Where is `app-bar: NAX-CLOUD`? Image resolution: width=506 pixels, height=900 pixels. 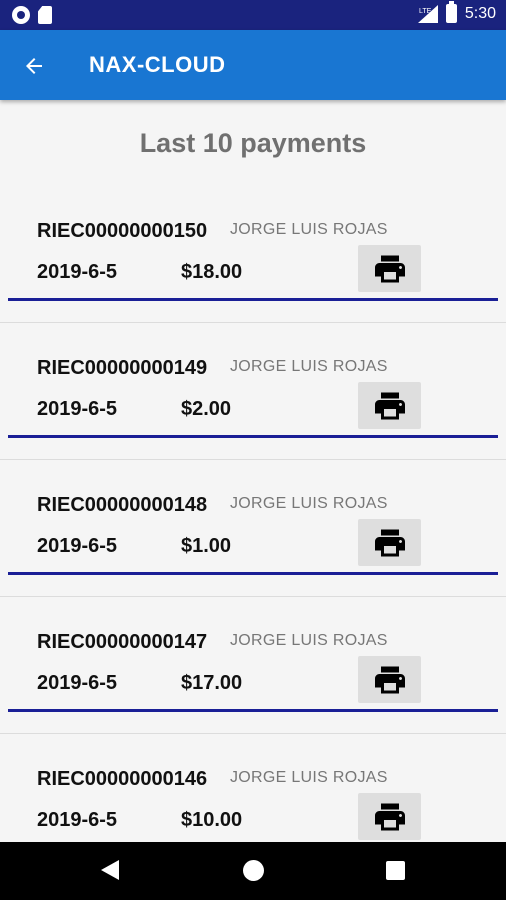 app-bar: NAX-CLOUD is located at coordinates (253, 65).